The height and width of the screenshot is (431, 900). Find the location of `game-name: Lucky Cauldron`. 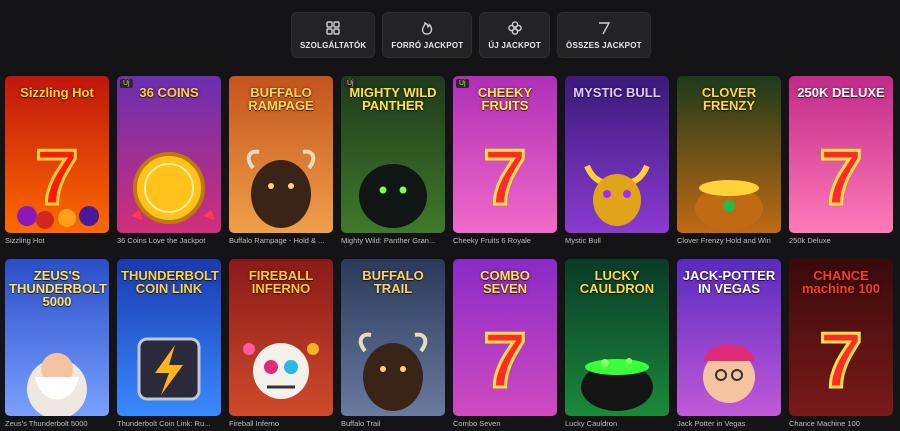

game-name: Lucky Cauldron is located at coordinates (591, 423).